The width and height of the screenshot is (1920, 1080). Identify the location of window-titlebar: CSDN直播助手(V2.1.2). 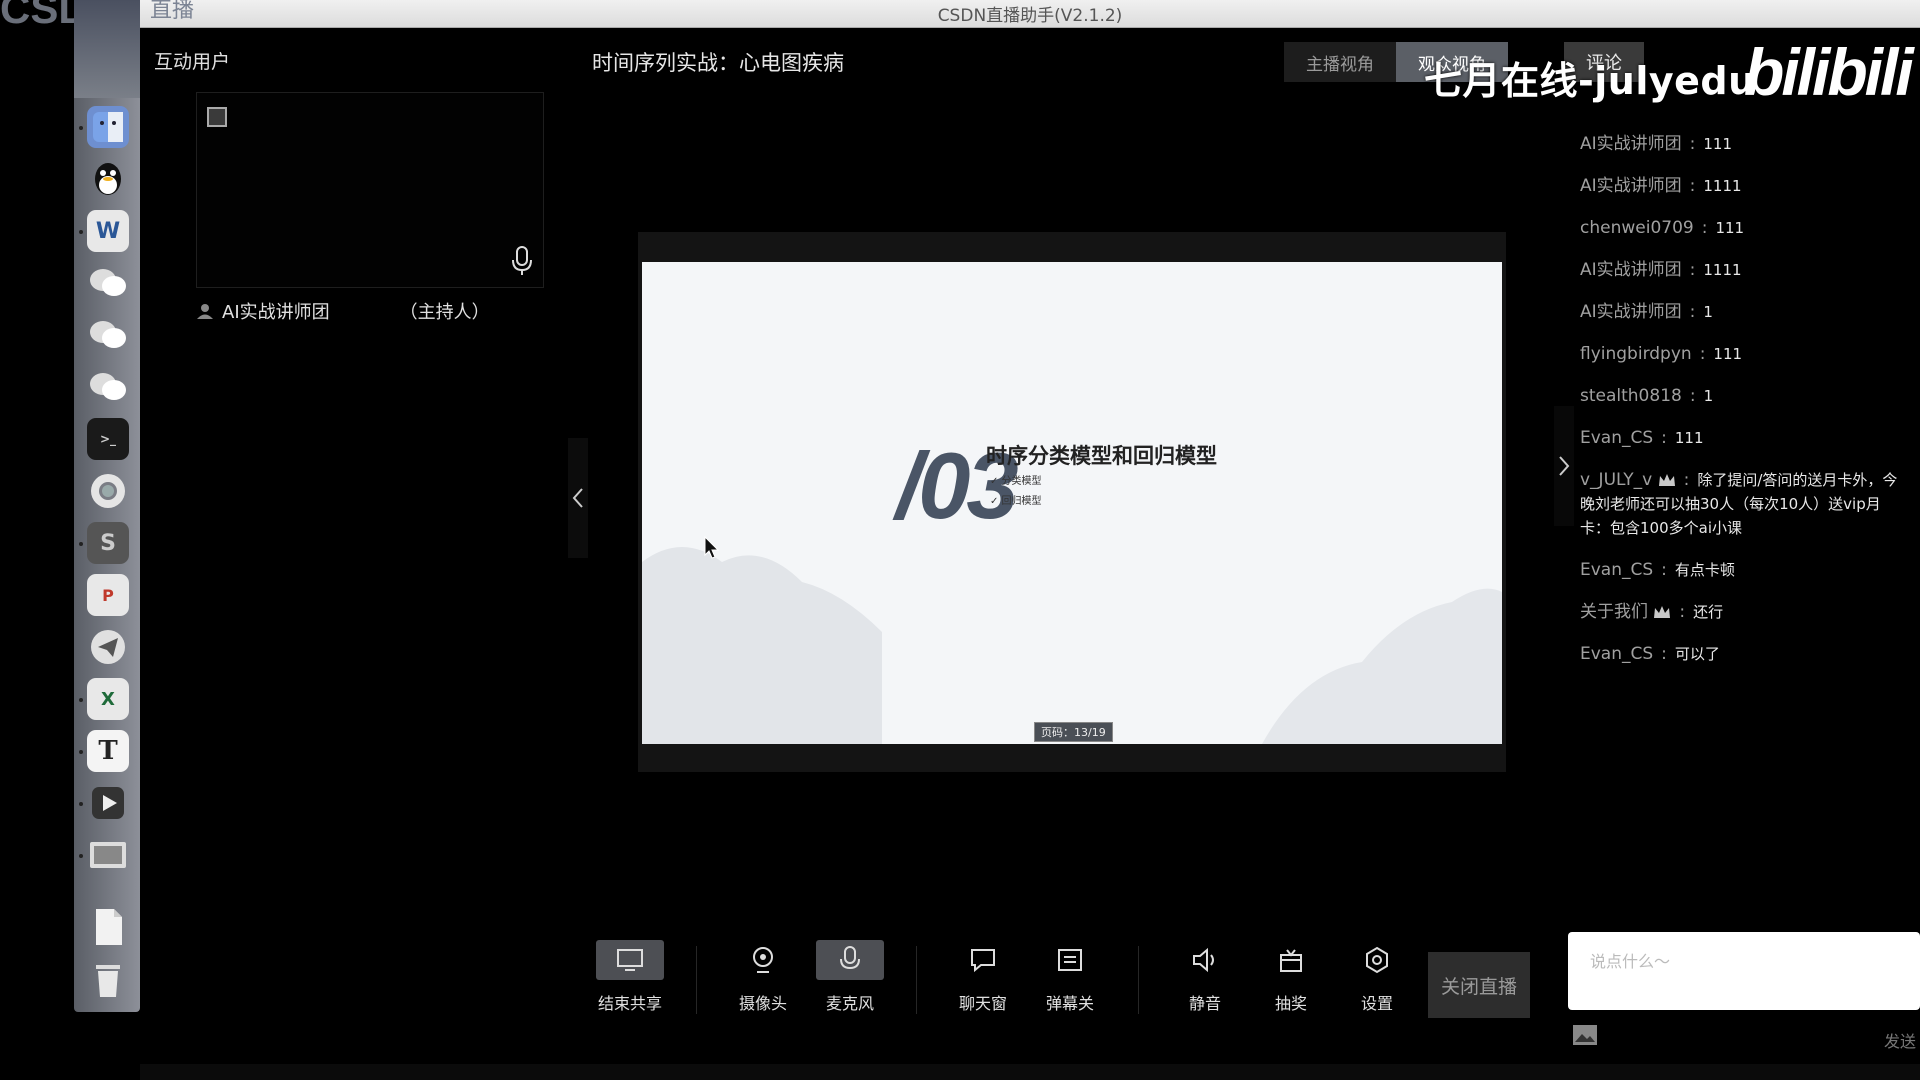
(1030, 14).